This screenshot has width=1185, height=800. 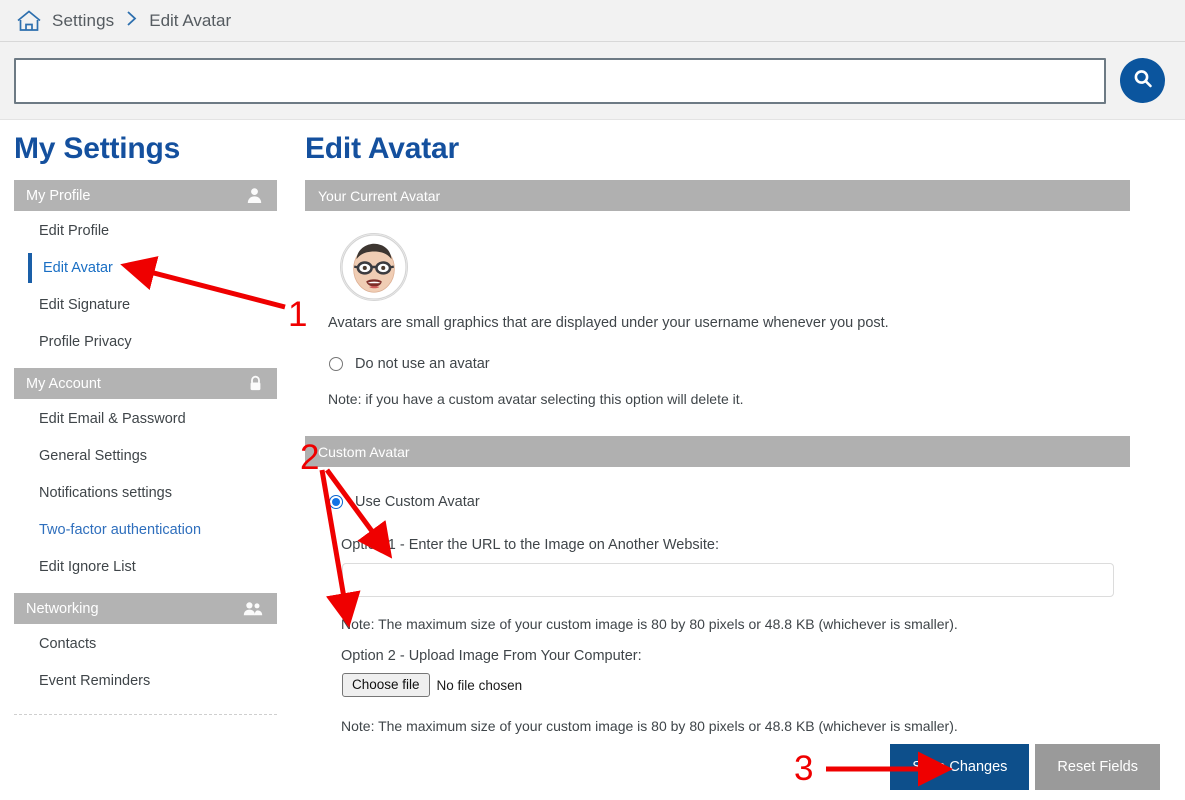 I want to click on search-icon, so click(x=1143, y=80).